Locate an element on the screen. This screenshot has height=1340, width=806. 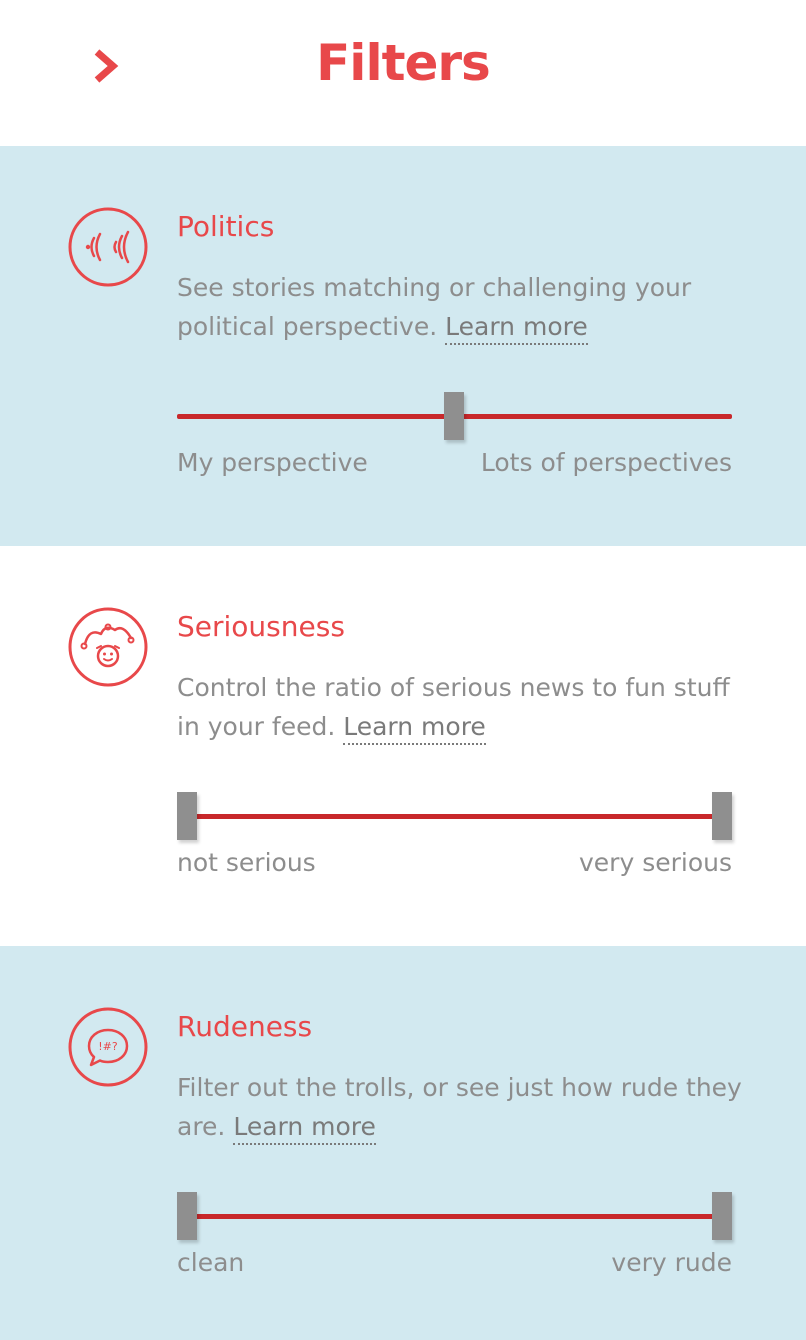
slider-min-label: My perspective is located at coordinates (272, 462).